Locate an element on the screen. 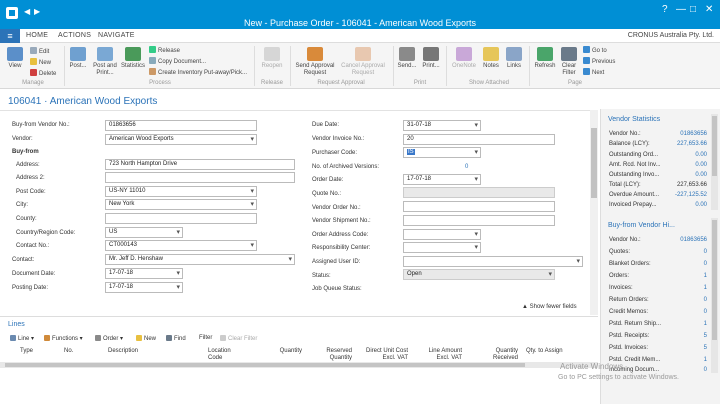 The height and width of the screenshot is (404, 720). send-approval-button: Send Approval Request is located at coordinates (315, 62).